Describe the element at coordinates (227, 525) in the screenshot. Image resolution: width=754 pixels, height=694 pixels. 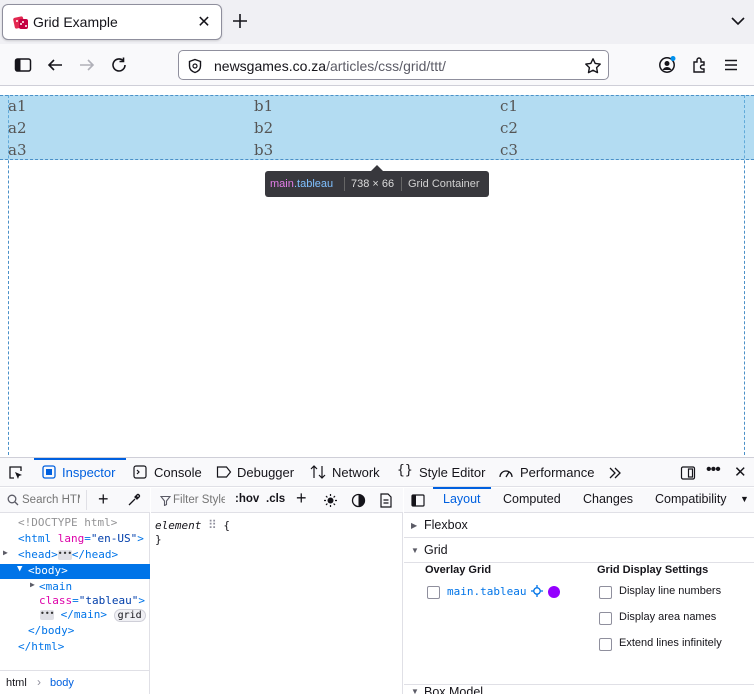
I see `rule-open-brace: {` at that location.